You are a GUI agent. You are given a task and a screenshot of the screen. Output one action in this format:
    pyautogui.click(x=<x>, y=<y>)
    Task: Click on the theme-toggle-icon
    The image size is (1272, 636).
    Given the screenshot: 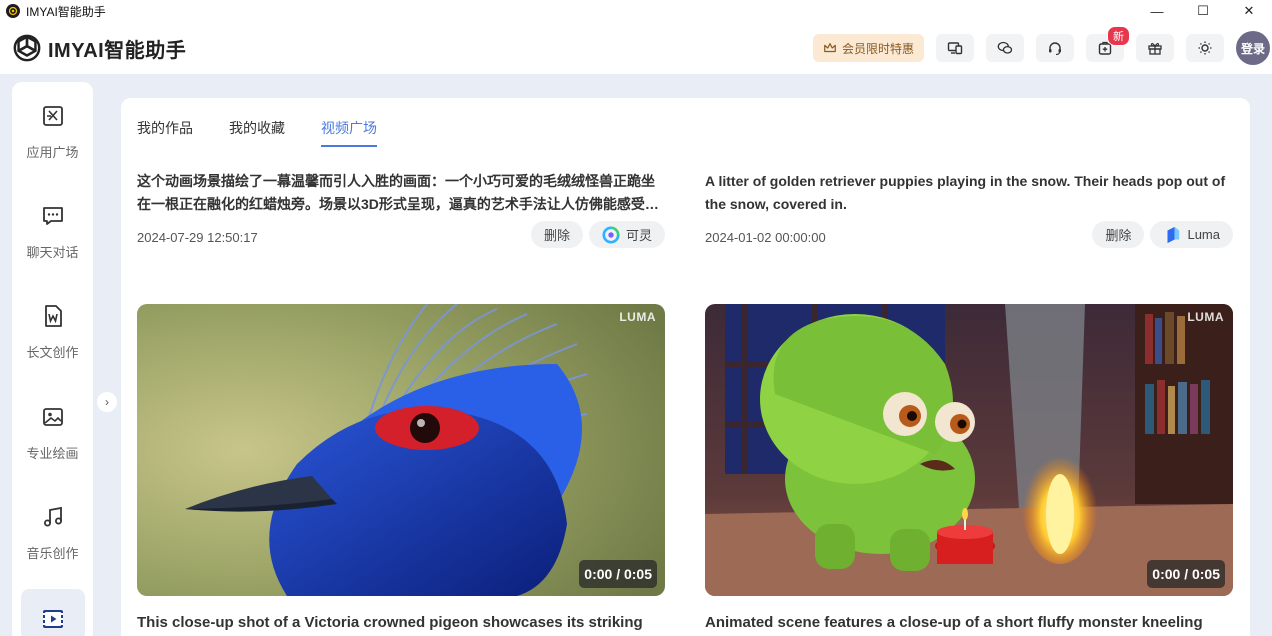 What is the action you would take?
    pyautogui.click(x=1205, y=48)
    